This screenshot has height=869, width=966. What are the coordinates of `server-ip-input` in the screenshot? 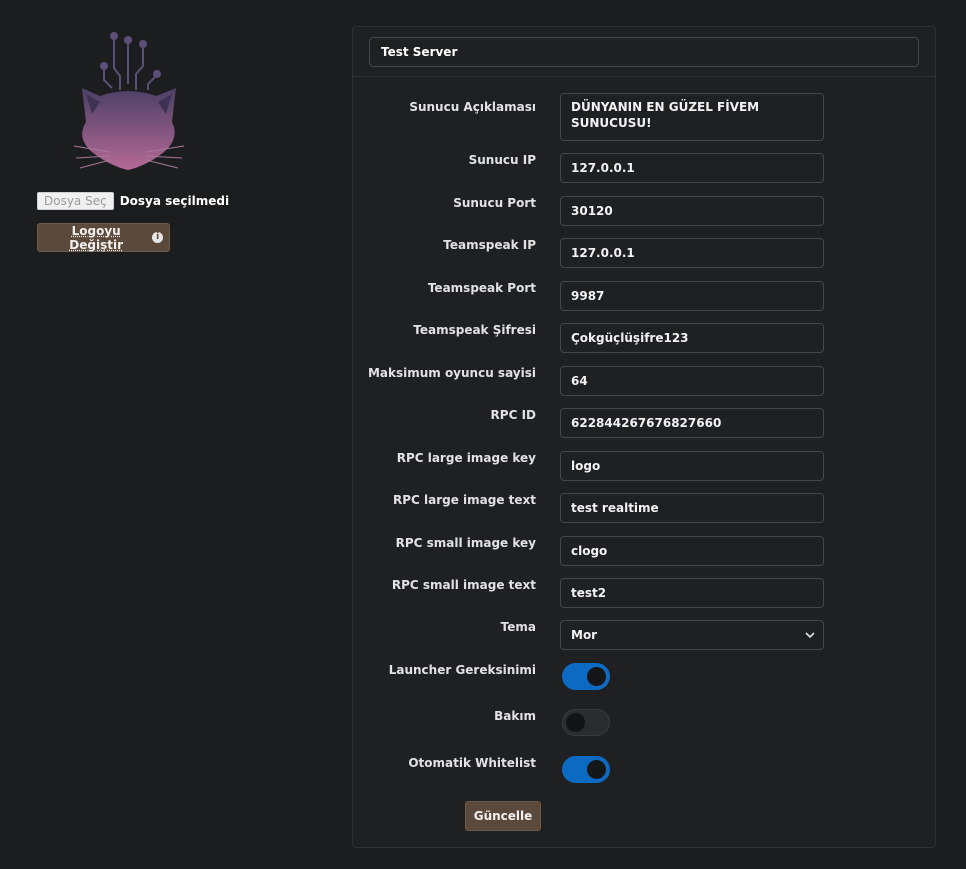 It's located at (692, 168).